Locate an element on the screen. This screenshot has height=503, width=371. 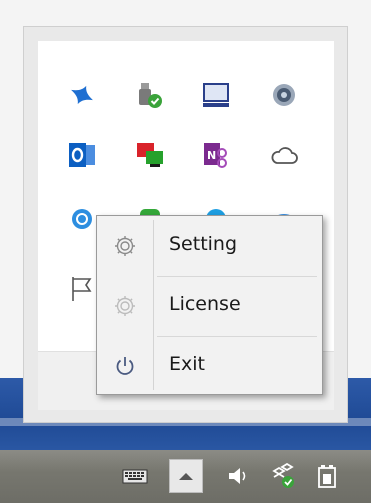
show-hidden-icons-button is located at coordinates (186, 476).